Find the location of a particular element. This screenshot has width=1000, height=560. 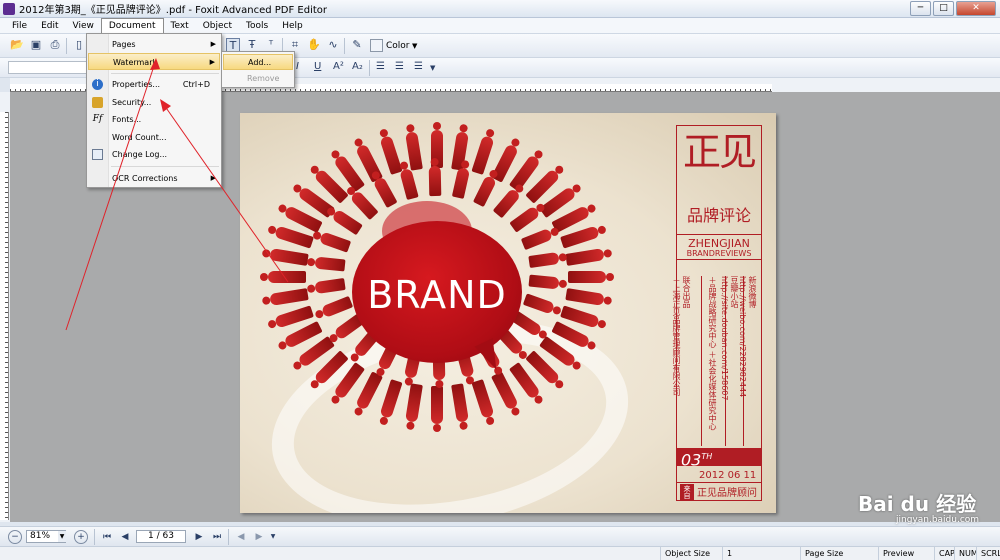

maximize-button: □ is located at coordinates (943, 8).